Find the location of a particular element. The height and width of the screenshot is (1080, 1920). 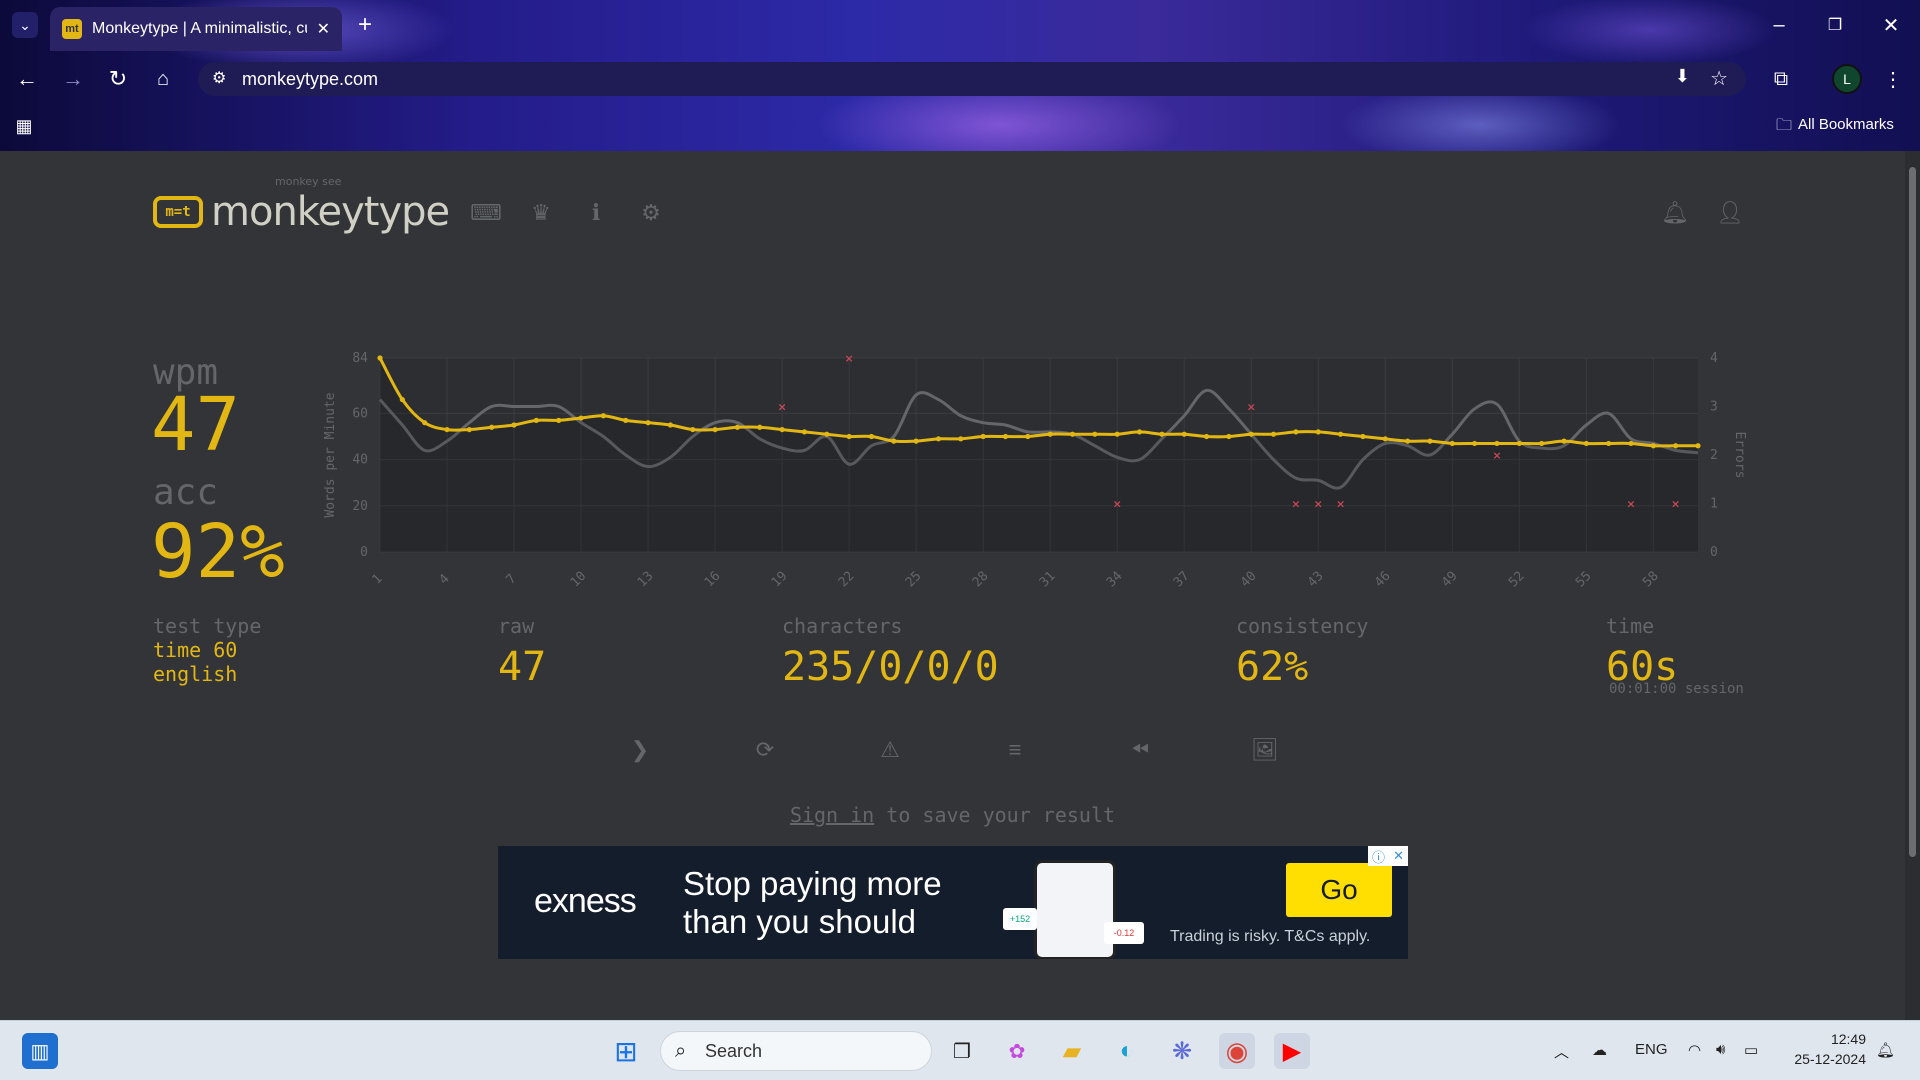

chart-x-tick-label: 37 is located at coordinates (1182, 580).